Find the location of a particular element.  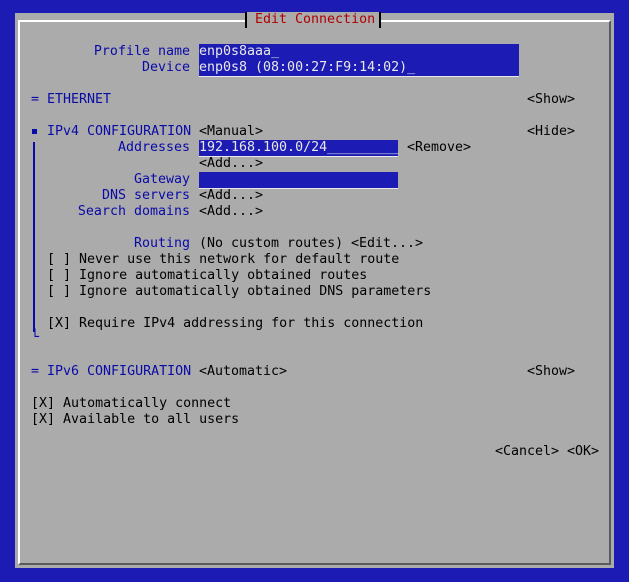

device-value: enp0s8 (08:00:27:F9:14:02) is located at coordinates (303, 67).